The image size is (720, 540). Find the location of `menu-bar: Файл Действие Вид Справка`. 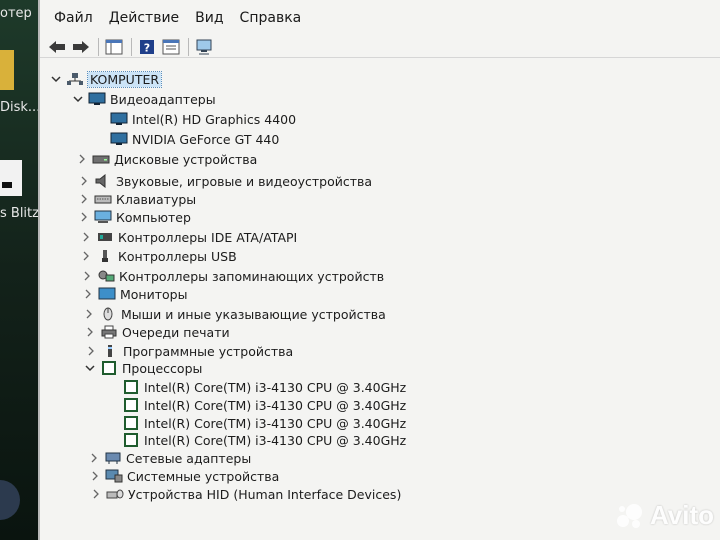

menu-bar: Файл Действие Вид Справка is located at coordinates (380, 18).